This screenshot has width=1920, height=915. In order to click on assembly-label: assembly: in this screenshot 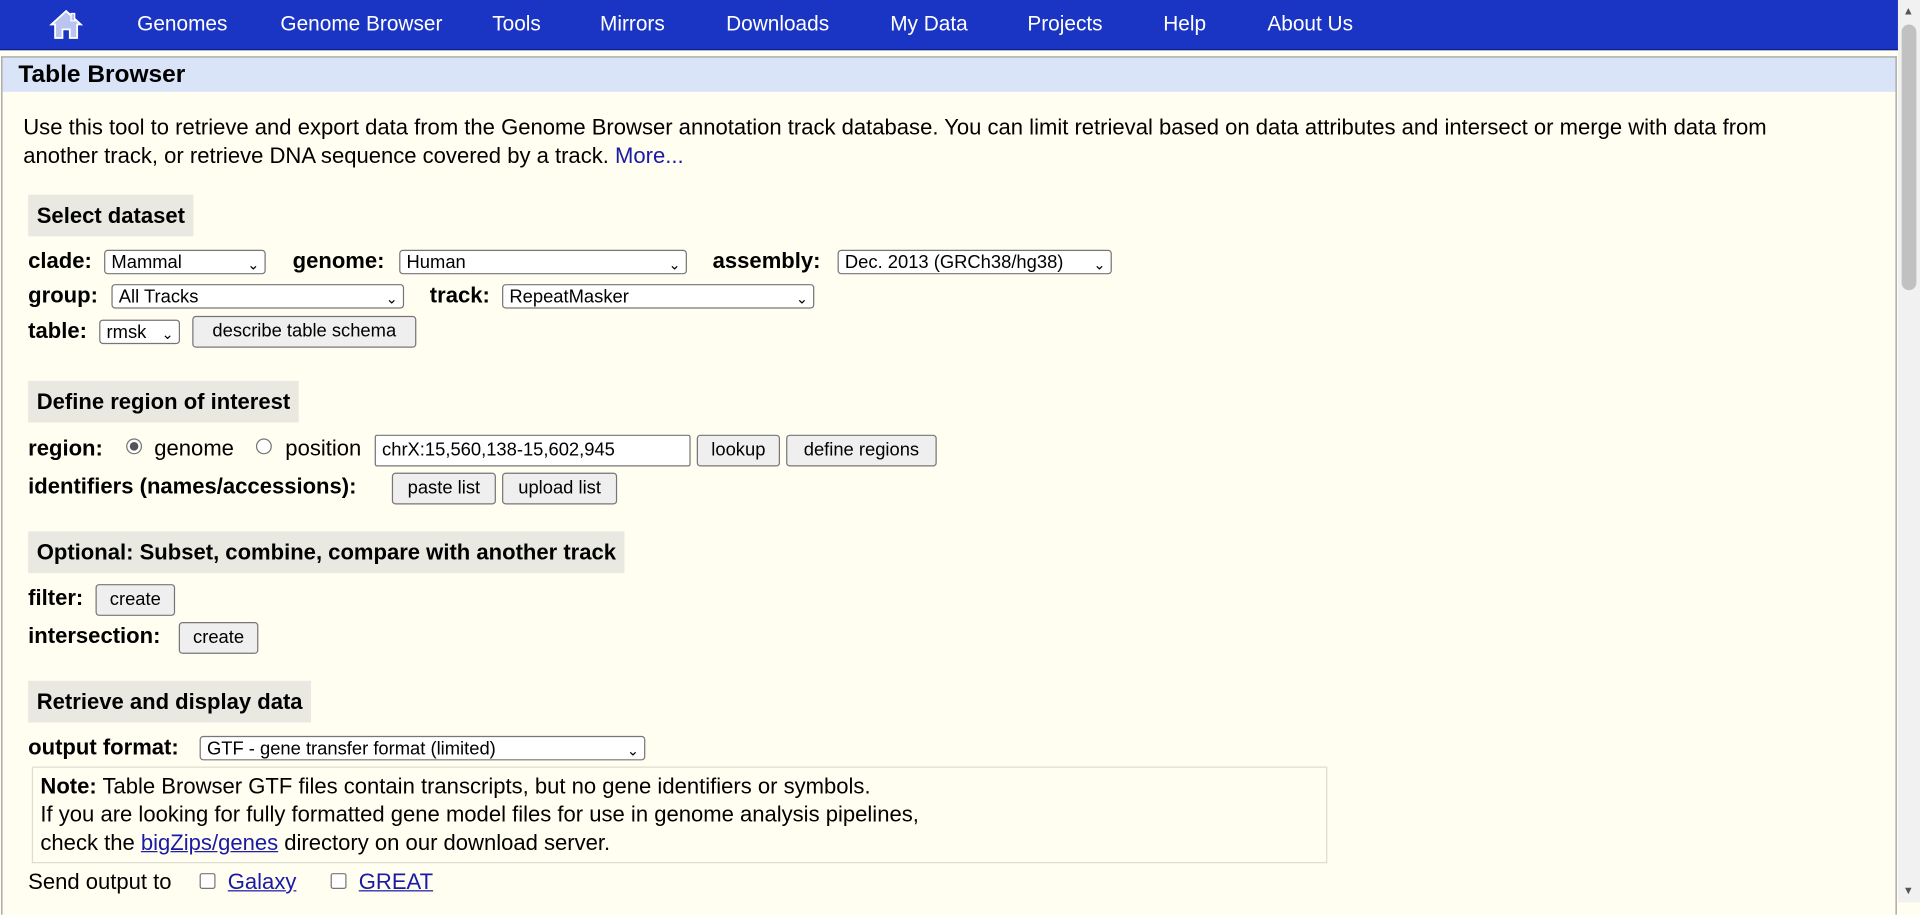, I will do `click(766, 261)`.